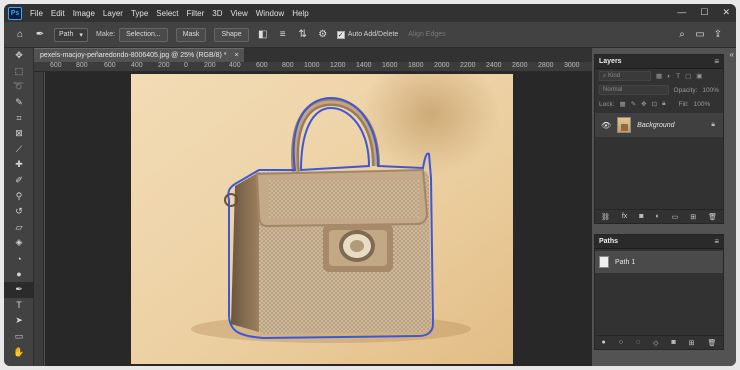  Describe the element at coordinates (19, 150) in the screenshot. I see `eyedropper-tool-icon: ⟋` at that location.